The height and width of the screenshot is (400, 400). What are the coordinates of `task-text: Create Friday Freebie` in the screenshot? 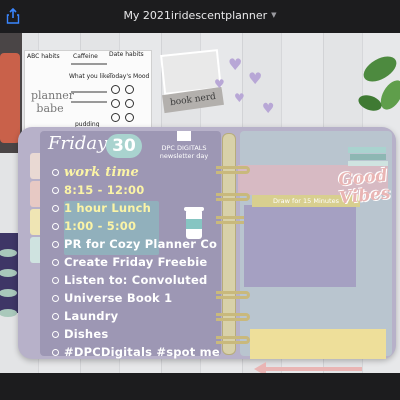 It's located at (136, 262).